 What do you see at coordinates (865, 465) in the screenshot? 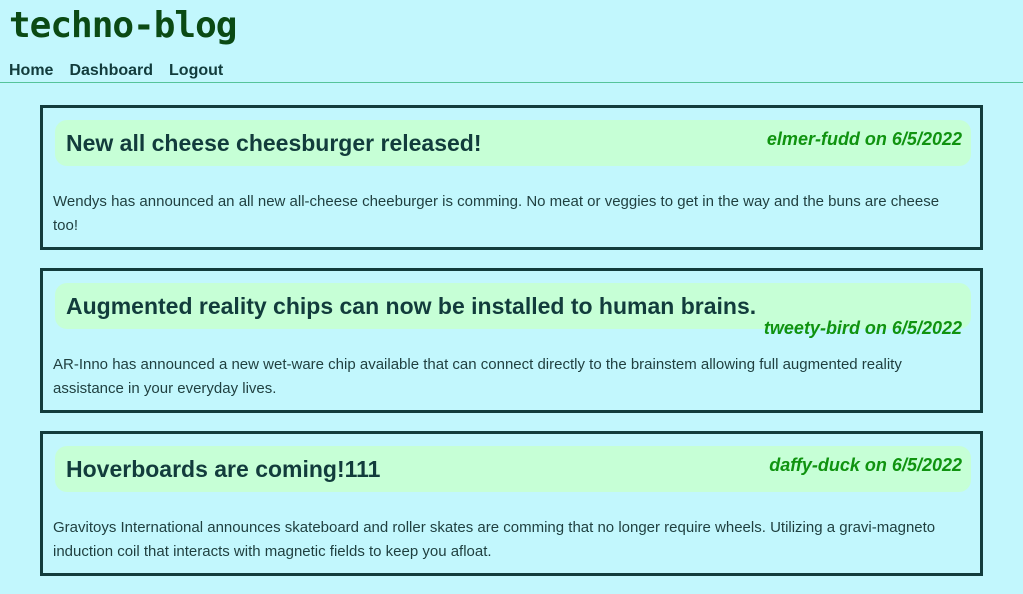
I see `post-meta: daffy-duck on 6/5/2022` at bounding box center [865, 465].